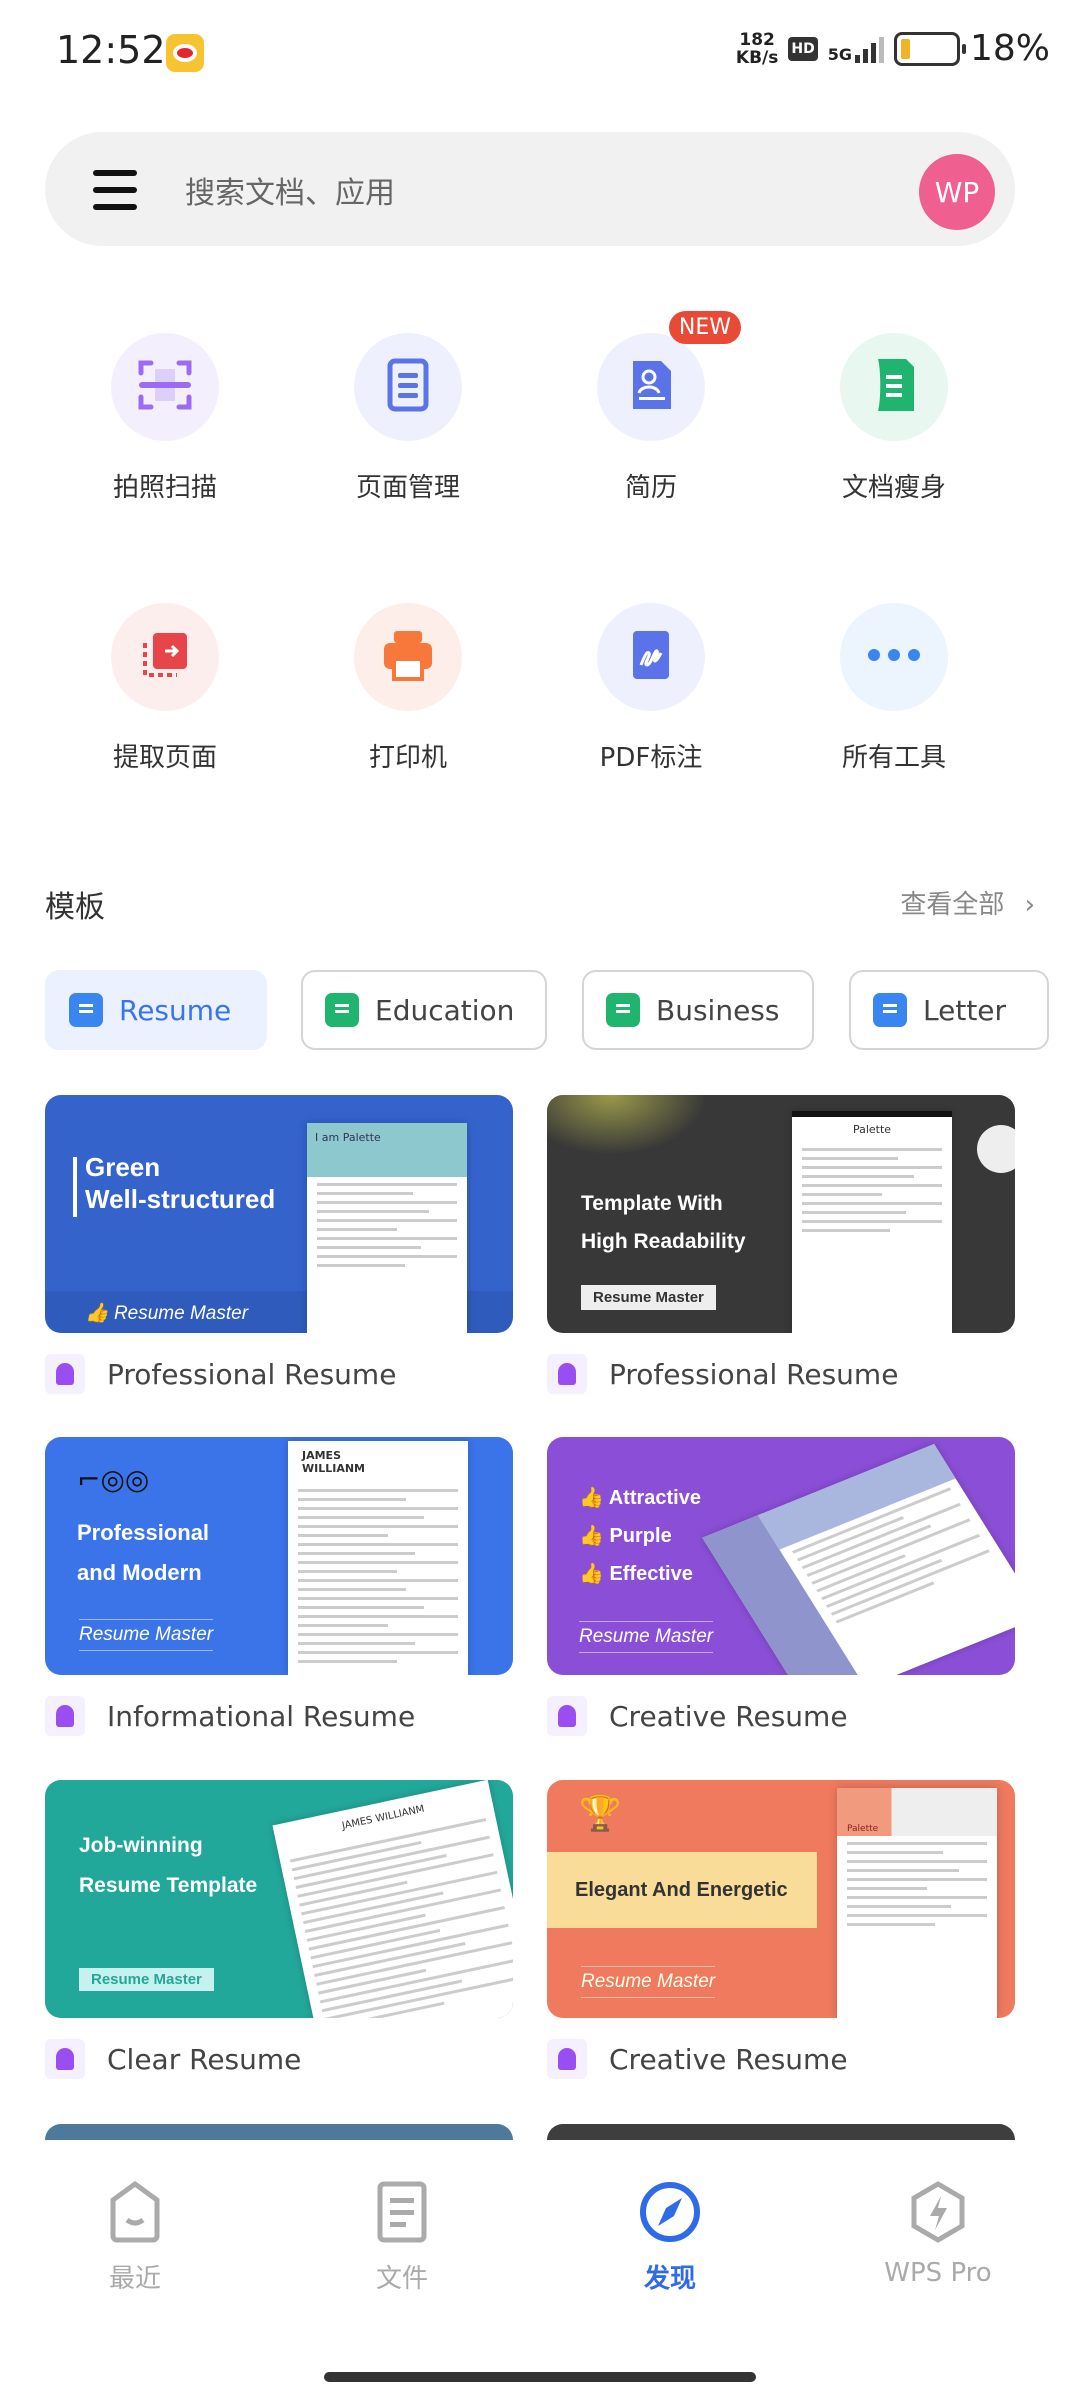 The height and width of the screenshot is (2400, 1080). Describe the element at coordinates (180, 1183) in the screenshot. I see `card-headline: Green Well-structured` at that location.